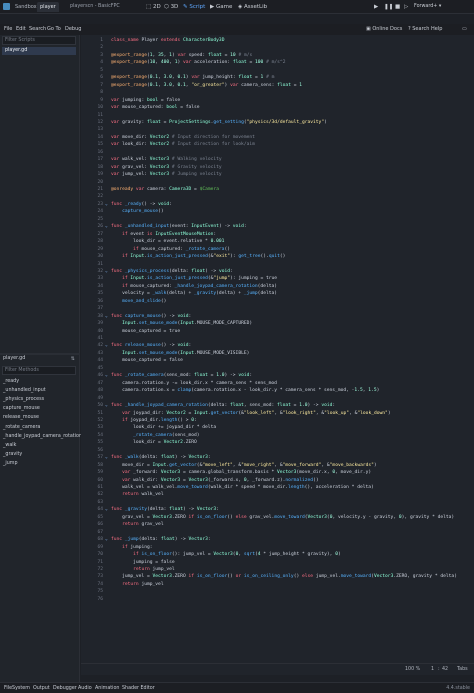  What do you see at coordinates (277, 427) in the screenshot?
I see `code-line: 53 look_dir += joypad_dir * delta` at bounding box center [277, 427].